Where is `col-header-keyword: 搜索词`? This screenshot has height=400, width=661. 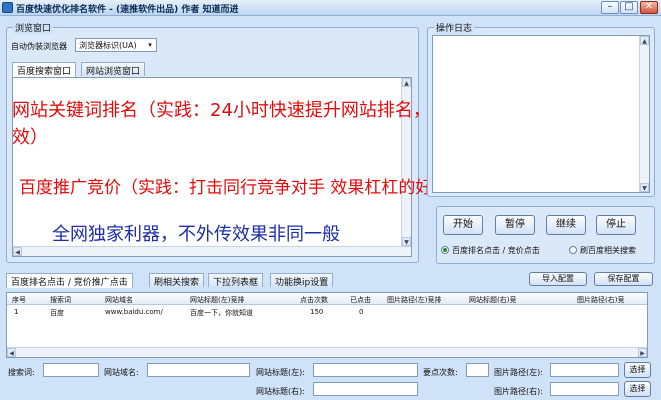
col-header-keyword: 搜索词 is located at coordinates (60, 300).